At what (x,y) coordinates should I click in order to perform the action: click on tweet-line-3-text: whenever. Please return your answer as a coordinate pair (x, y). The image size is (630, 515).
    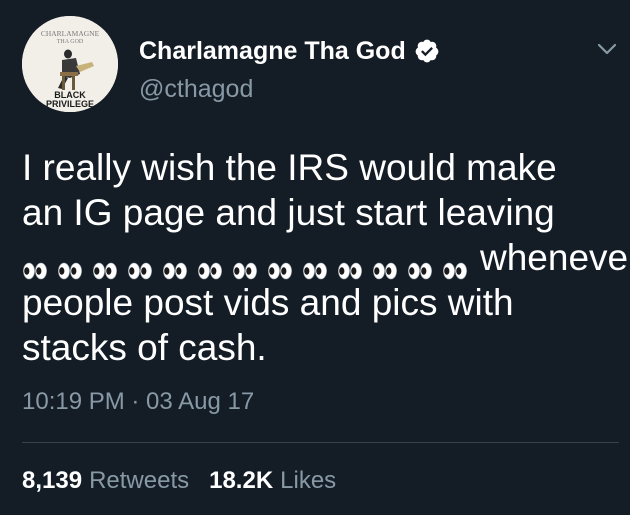
    Looking at the image, I should click on (555, 257).